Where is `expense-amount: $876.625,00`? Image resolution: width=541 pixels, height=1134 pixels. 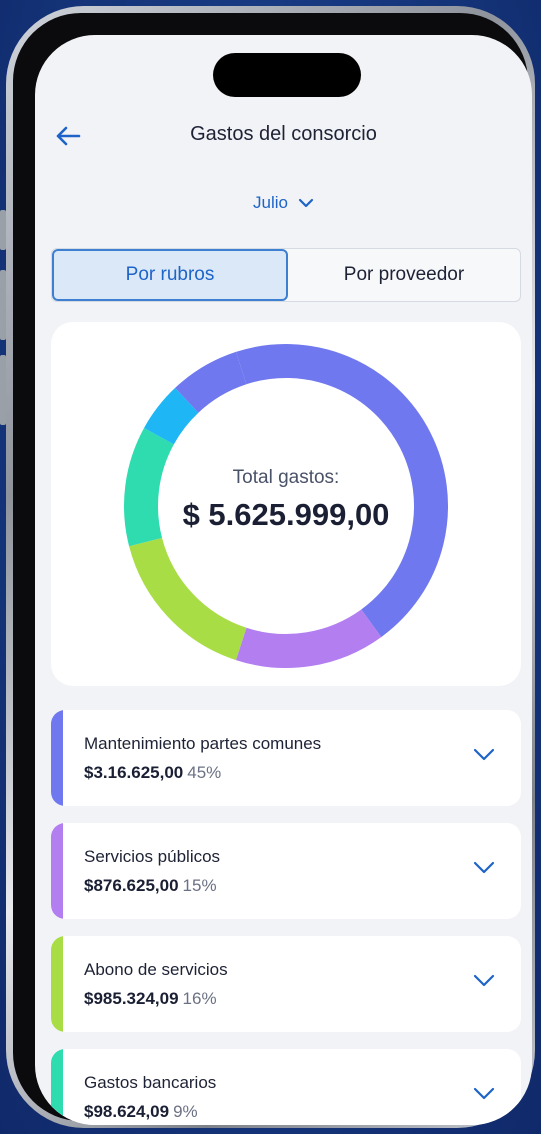 expense-amount: $876.625,00 is located at coordinates (131, 885).